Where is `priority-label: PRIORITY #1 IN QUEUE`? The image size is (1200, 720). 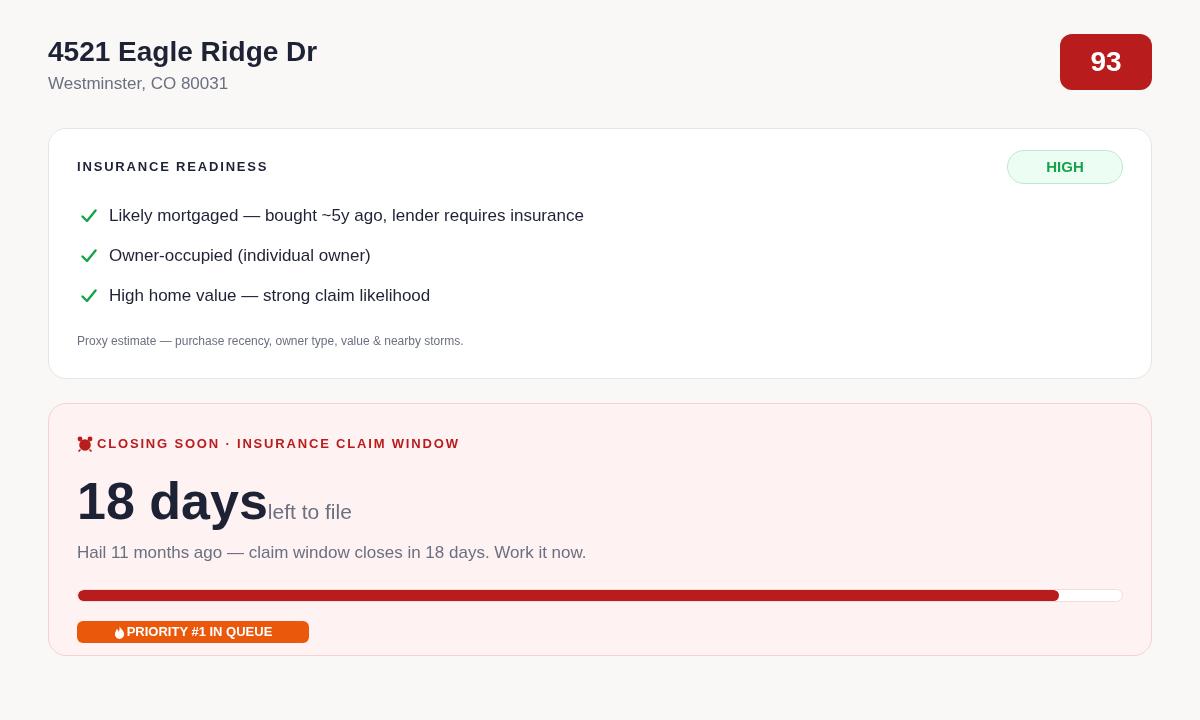
priority-label: PRIORITY #1 IN QUEUE is located at coordinates (199, 632).